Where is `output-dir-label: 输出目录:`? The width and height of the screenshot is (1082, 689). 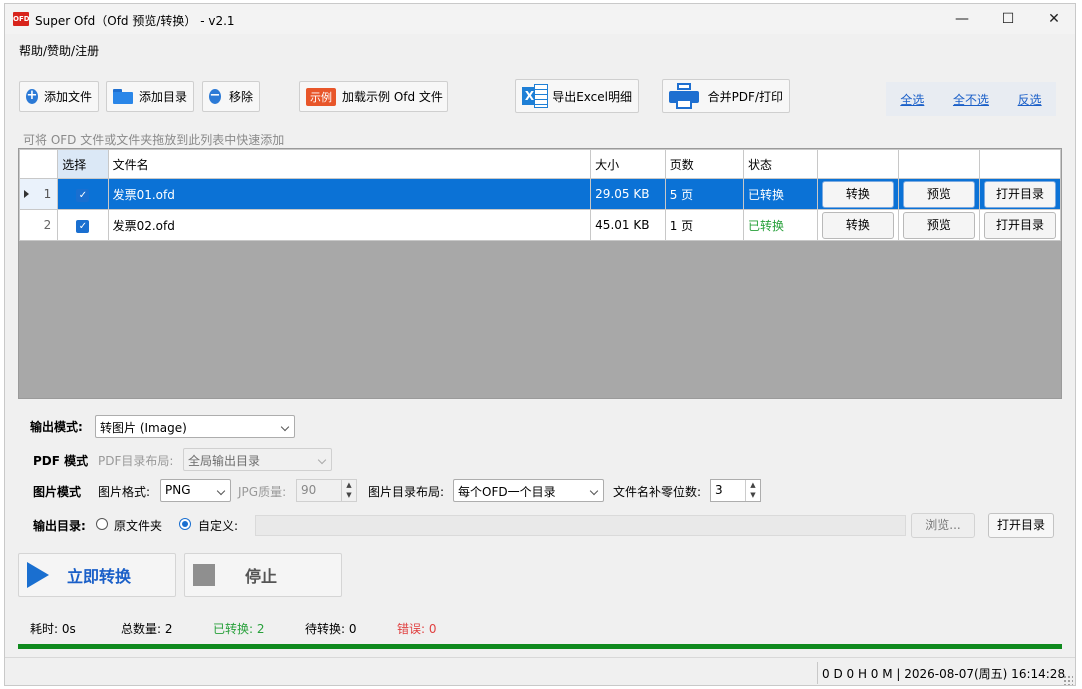 output-dir-label: 输出目录: is located at coordinates (59, 526).